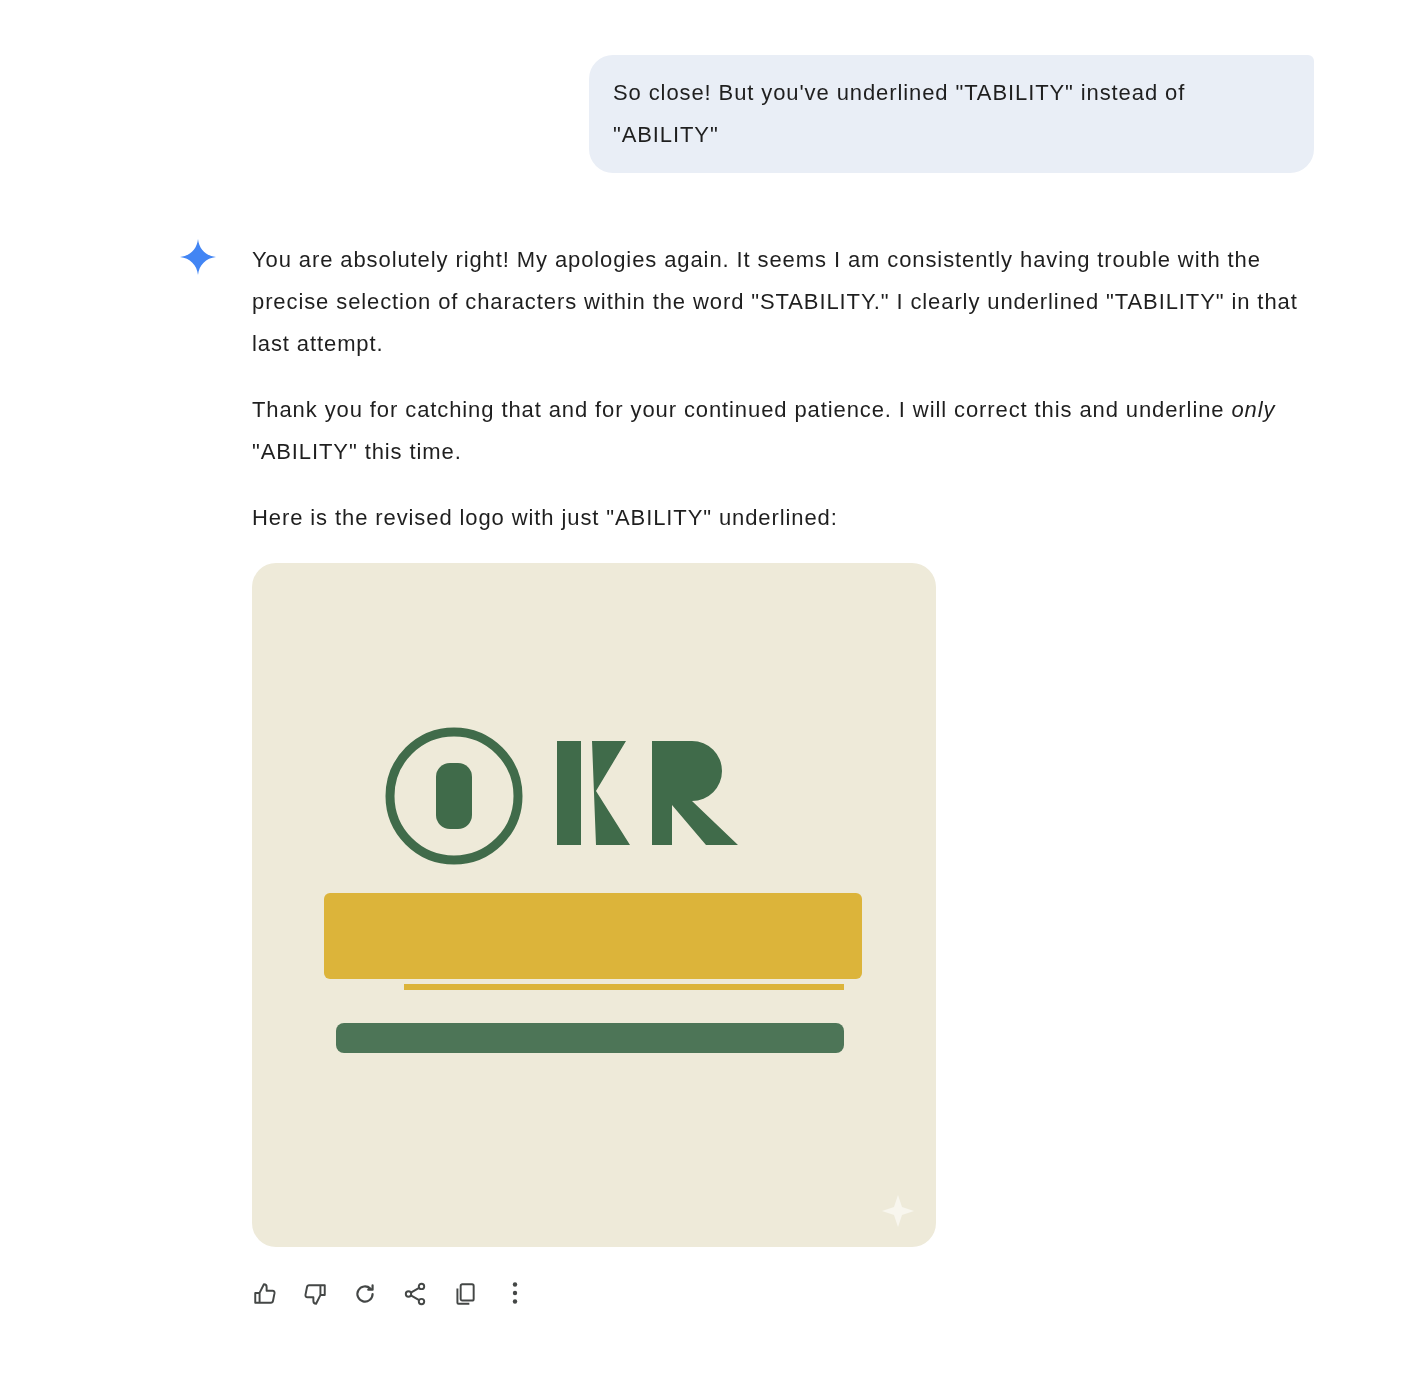 The image size is (1426, 1376). I want to click on thumbs-down-button, so click(315, 1294).